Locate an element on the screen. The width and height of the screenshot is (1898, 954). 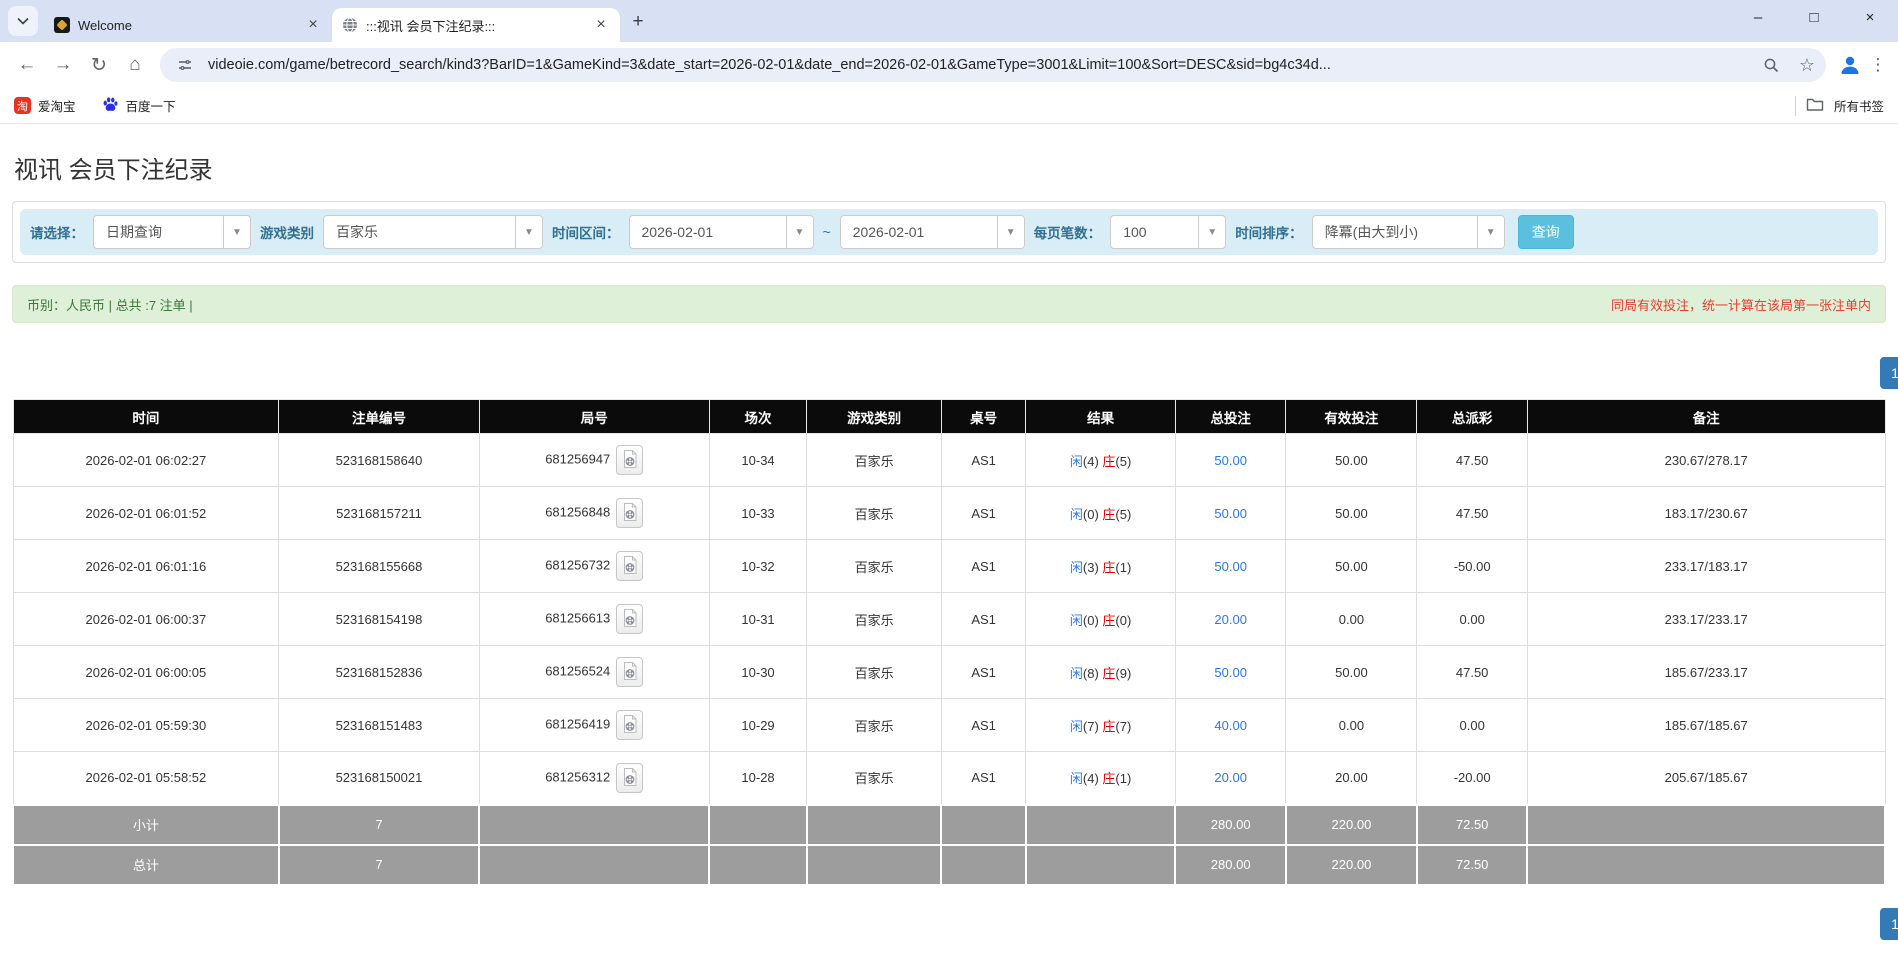
home-button: ⌂ is located at coordinates (135, 65).